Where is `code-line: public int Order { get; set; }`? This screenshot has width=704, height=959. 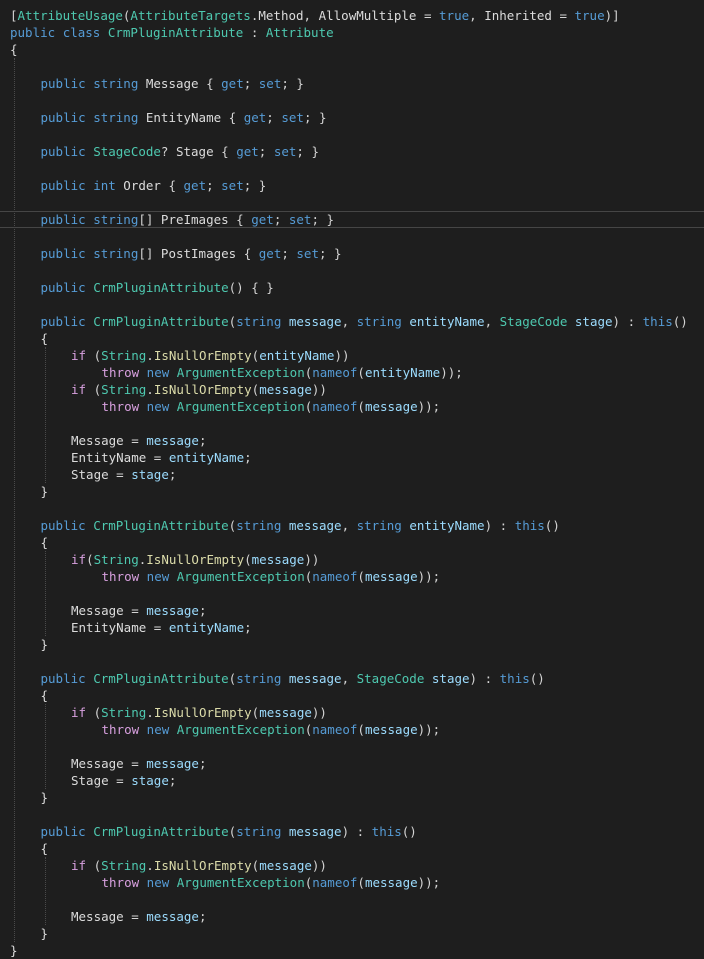
code-line: public int Order { get; set; } is located at coordinates (352, 185).